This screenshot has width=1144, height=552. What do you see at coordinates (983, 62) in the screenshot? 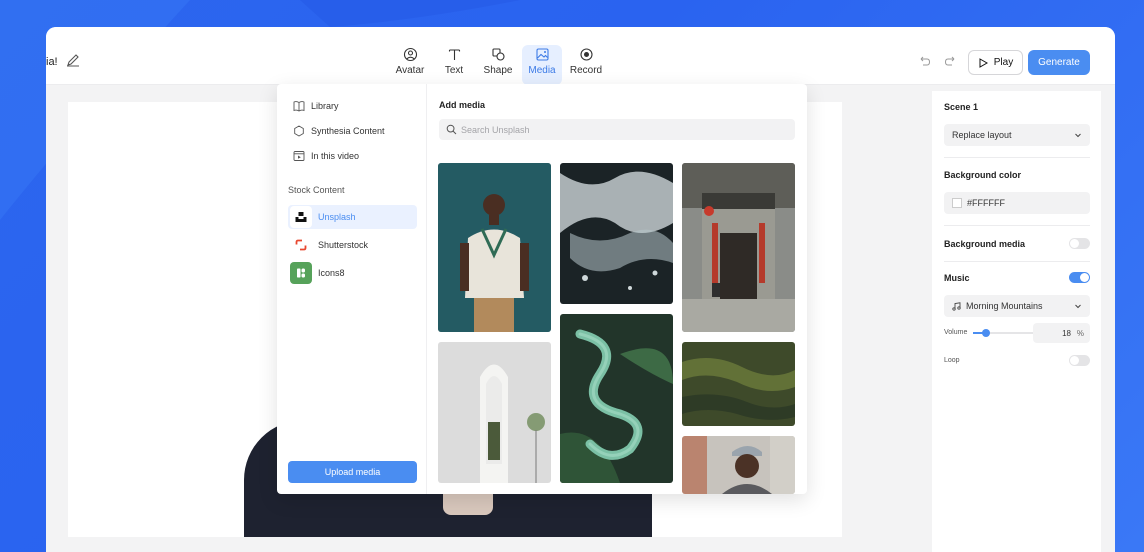
I see `play-icon` at bounding box center [983, 62].